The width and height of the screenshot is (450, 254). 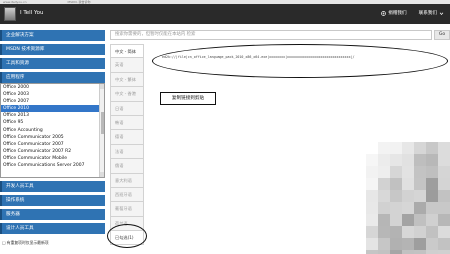 I want to click on tab-it: 意大利语, so click(x=127, y=180).